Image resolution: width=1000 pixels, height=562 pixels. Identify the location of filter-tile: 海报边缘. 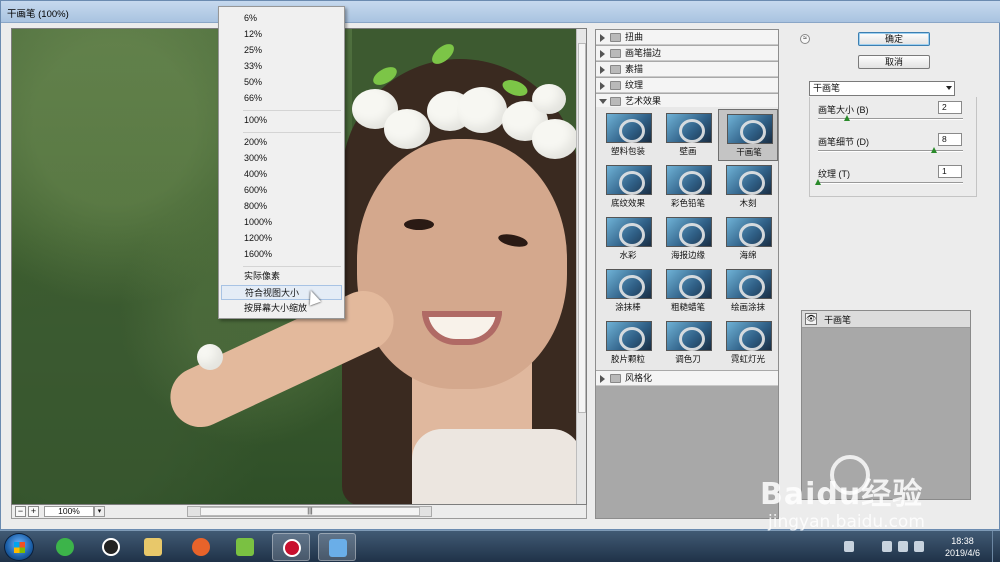
(688, 239).